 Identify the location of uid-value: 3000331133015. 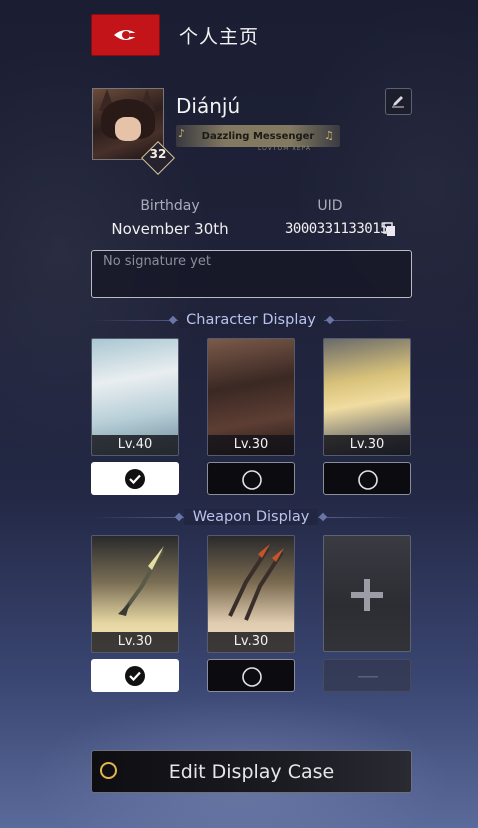
(337, 229).